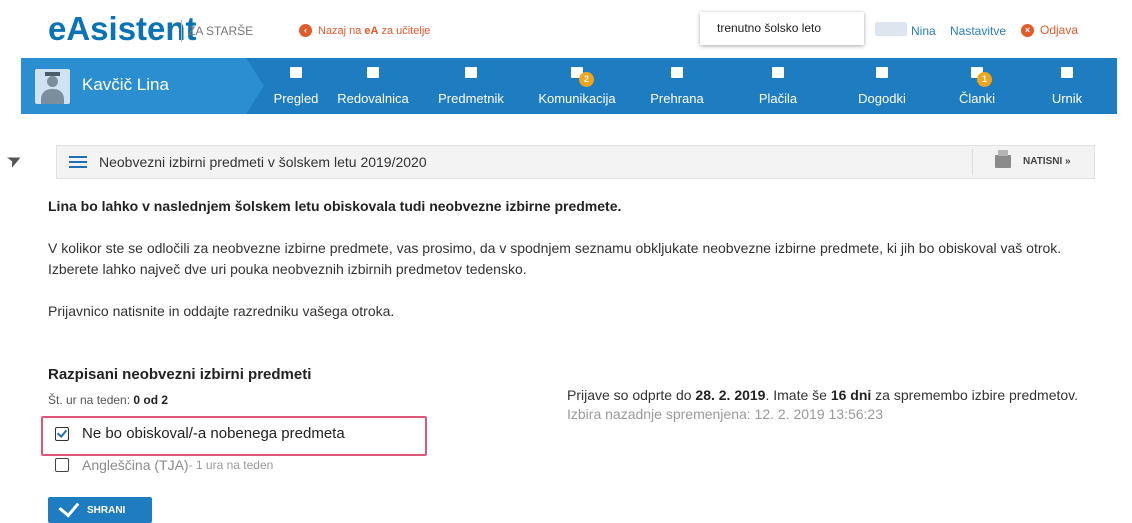 This screenshot has height=523, width=1132. What do you see at coordinates (62, 465) in the screenshot?
I see `checkbox-unchecked` at bounding box center [62, 465].